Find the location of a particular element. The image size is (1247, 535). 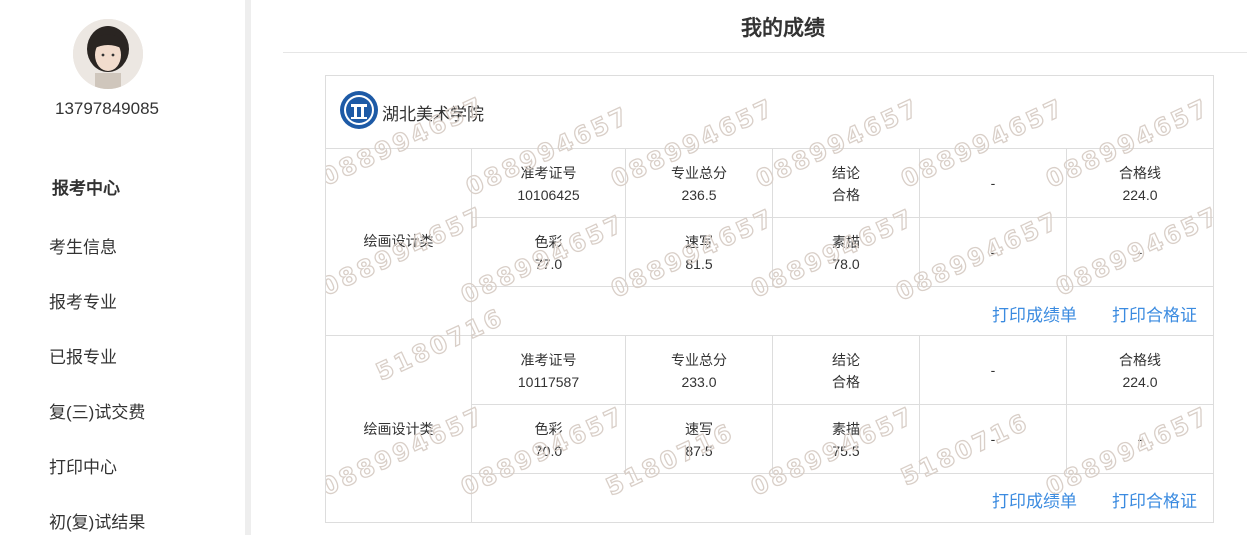

record-1-total: 专业总分 236.5 is located at coordinates (699, 183).